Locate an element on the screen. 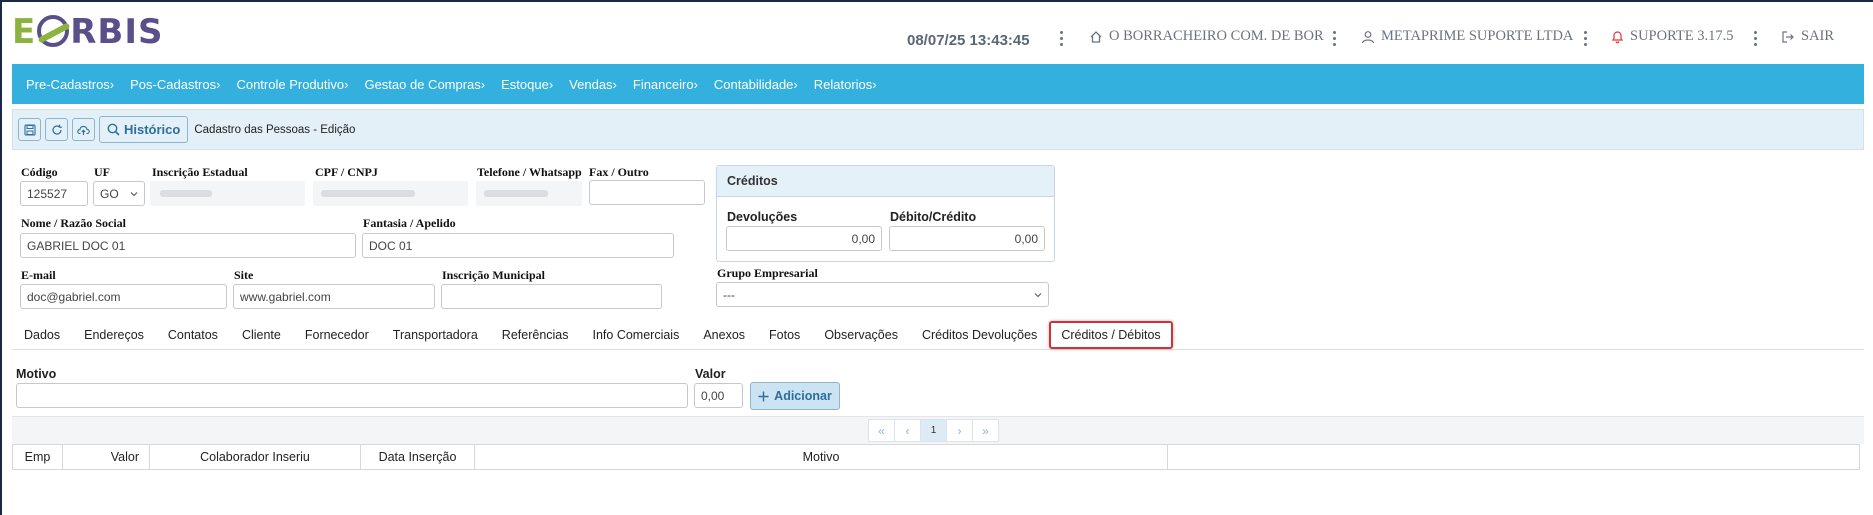  menu-gestao-de-compras: Gestao de Compras› is located at coordinates (424, 84).